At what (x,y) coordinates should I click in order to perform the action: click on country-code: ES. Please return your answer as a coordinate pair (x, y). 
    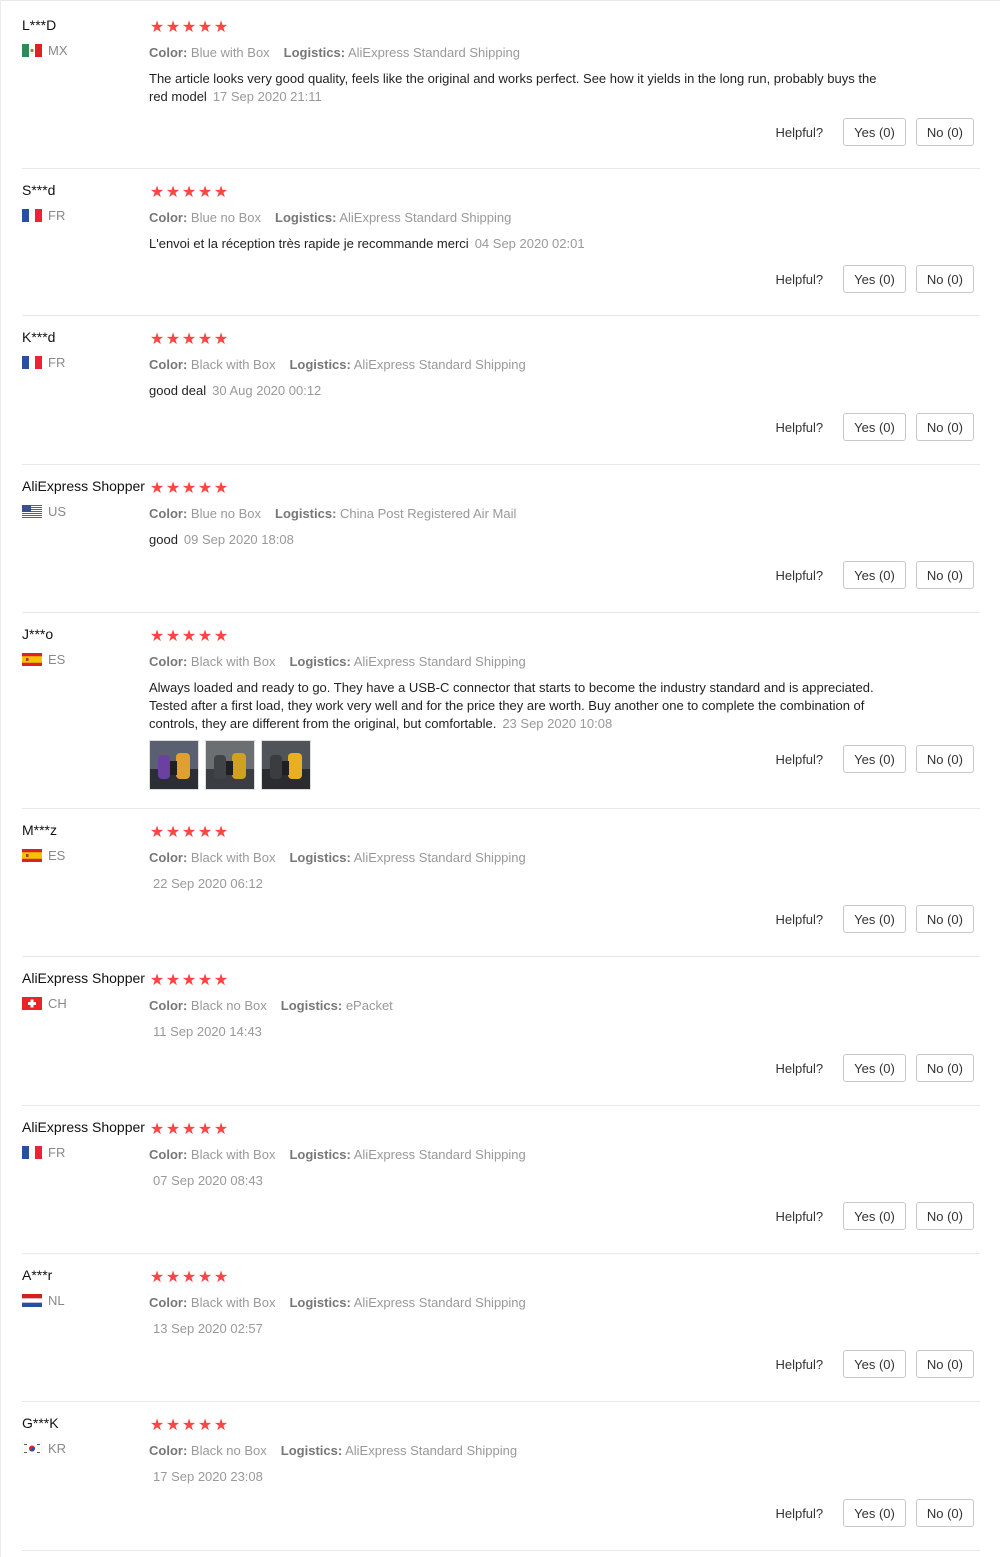
    Looking at the image, I should click on (57, 659).